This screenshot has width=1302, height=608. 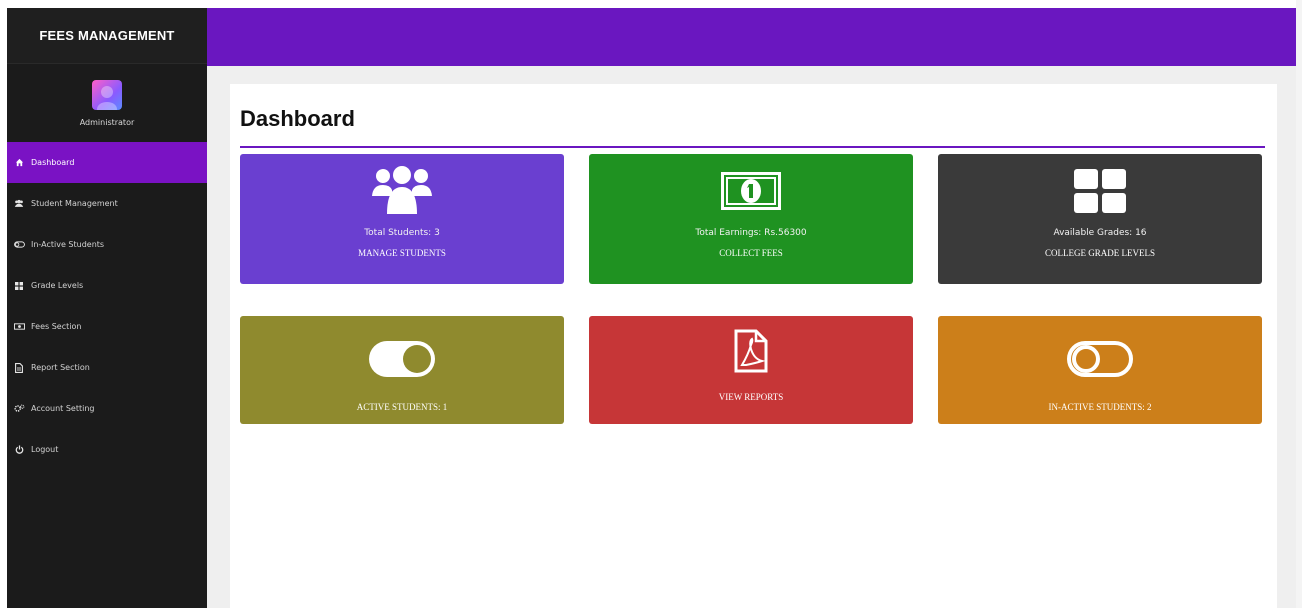 I want to click on sidebar-item-fees-section: Fees Section, so click(x=107, y=326).